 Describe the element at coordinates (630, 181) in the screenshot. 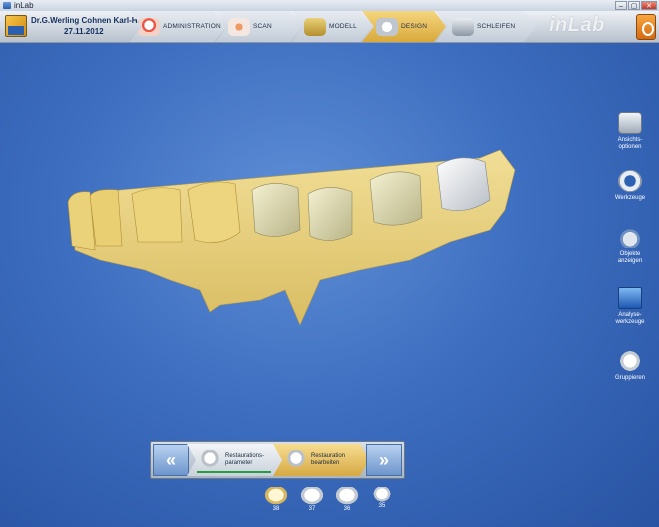

I see `tools-icon` at that location.